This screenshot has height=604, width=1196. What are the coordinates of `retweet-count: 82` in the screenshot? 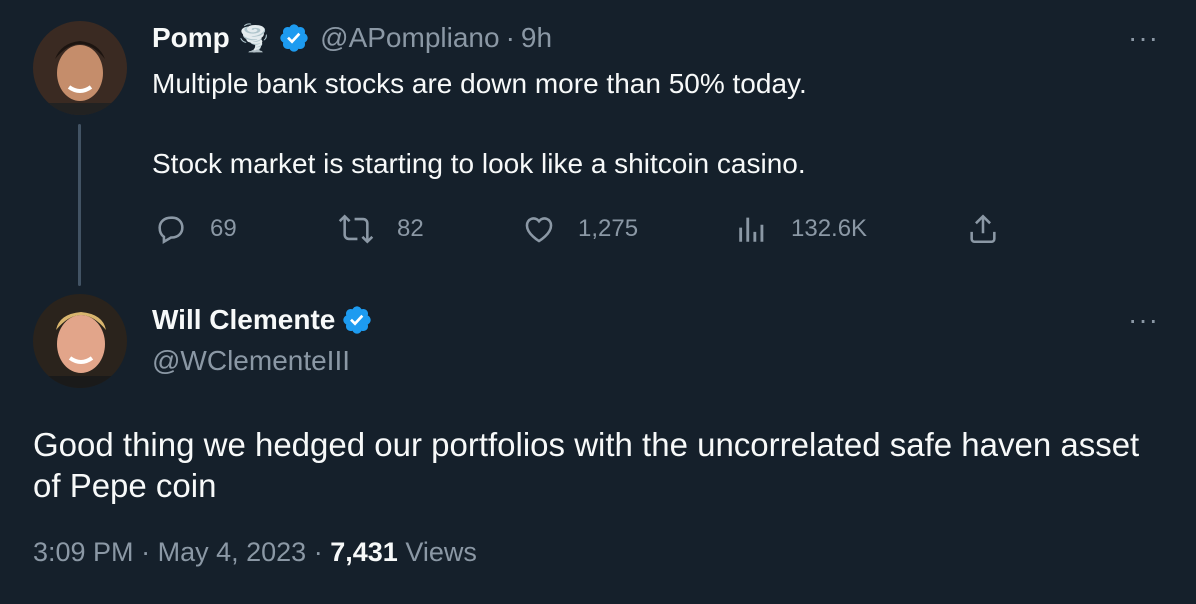 It's located at (410, 228).